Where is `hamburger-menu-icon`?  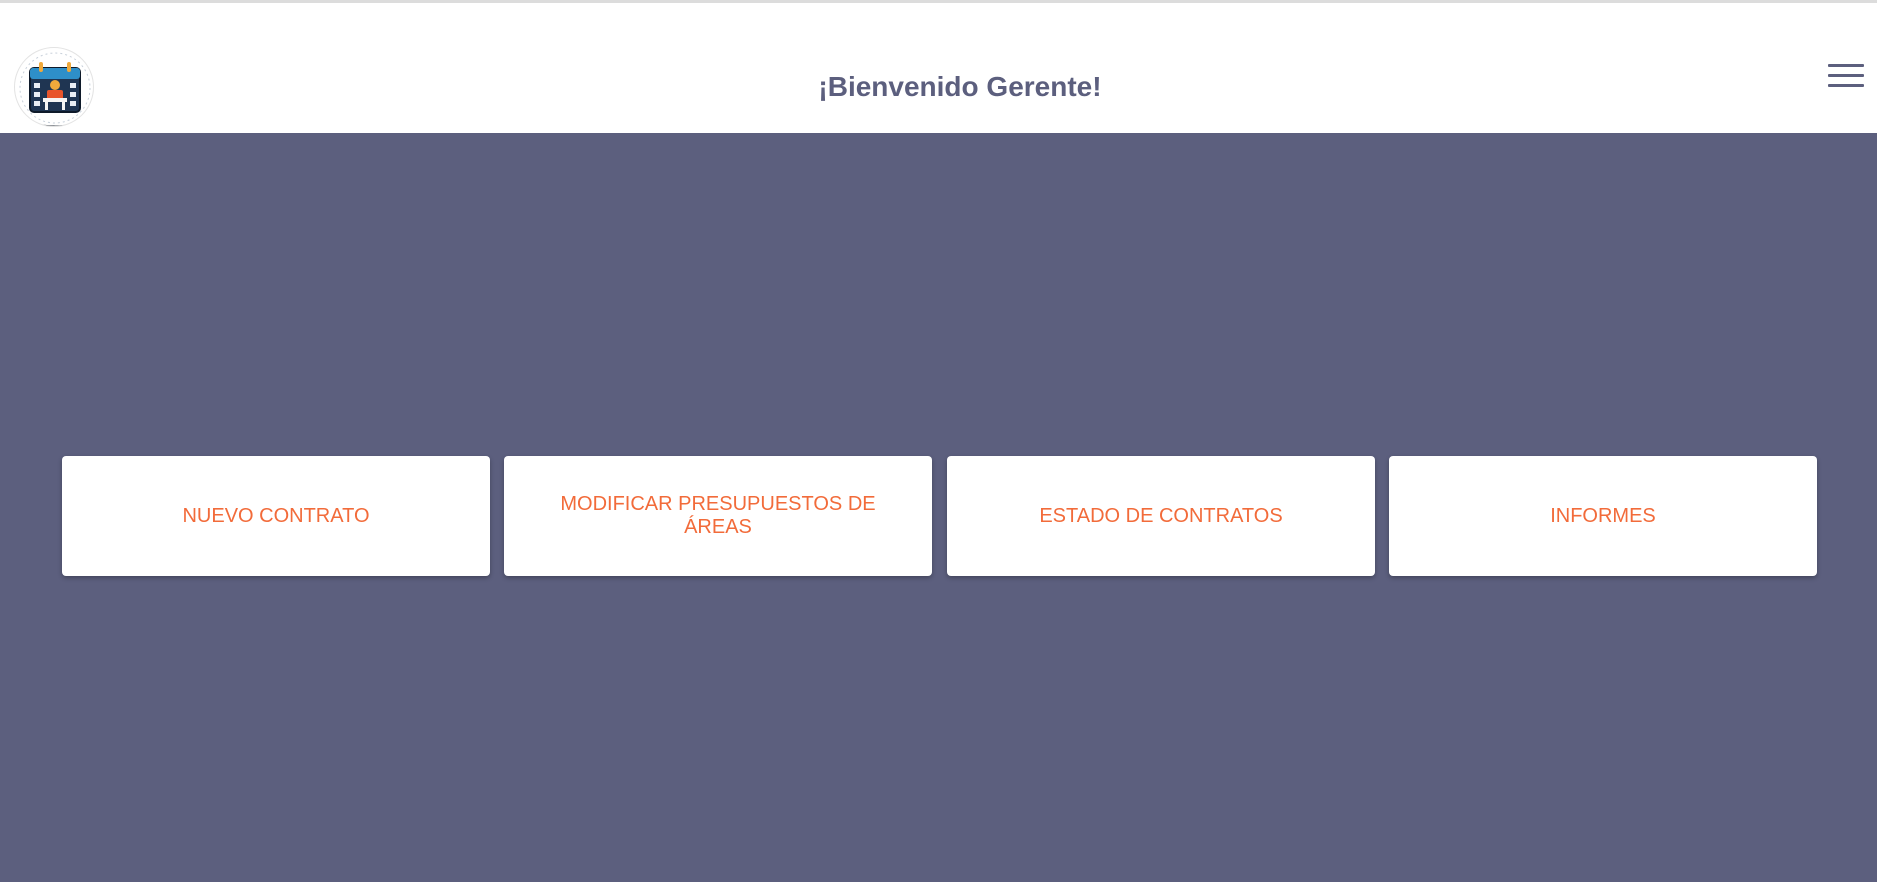
hamburger-menu-icon is located at coordinates (1846, 77).